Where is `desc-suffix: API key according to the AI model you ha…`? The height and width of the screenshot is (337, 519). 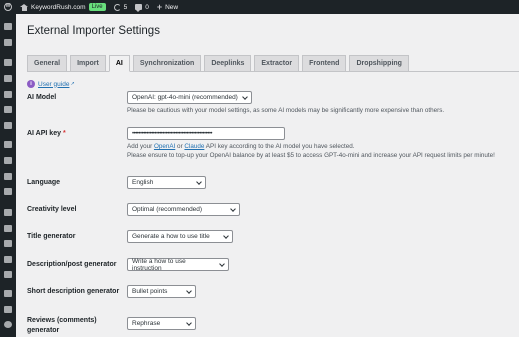
desc-suffix: API key according to the AI model you ha… is located at coordinates (279, 146).